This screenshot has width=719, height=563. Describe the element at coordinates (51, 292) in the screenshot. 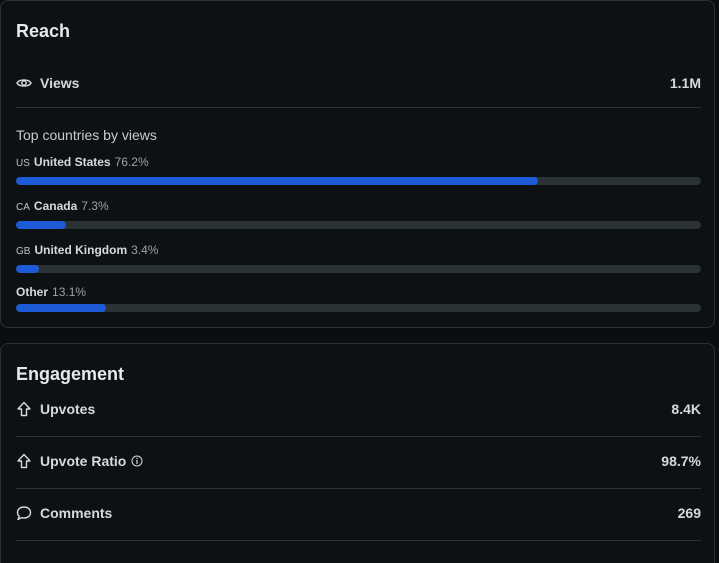

I see `country-label-other: Other 13.1%` at that location.